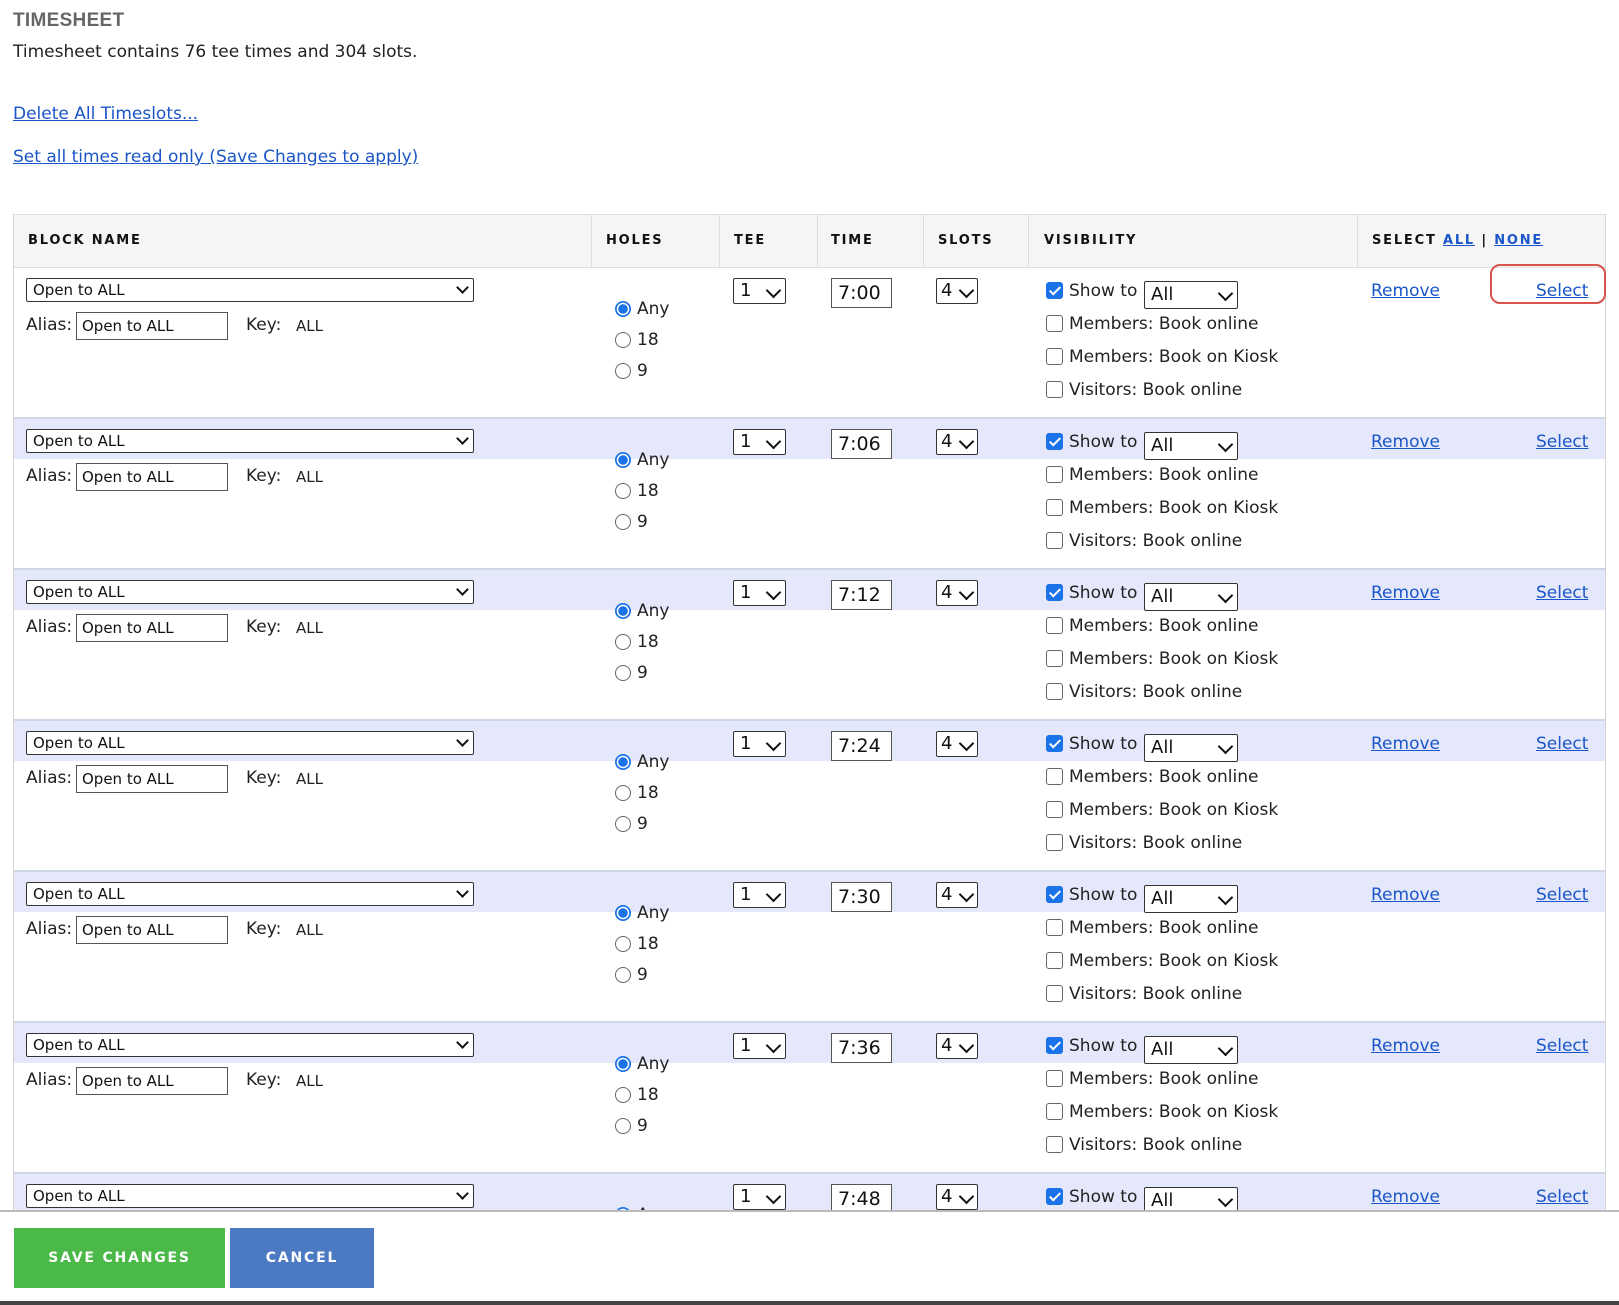  I want to click on select-none-link: NONE, so click(1518, 240).